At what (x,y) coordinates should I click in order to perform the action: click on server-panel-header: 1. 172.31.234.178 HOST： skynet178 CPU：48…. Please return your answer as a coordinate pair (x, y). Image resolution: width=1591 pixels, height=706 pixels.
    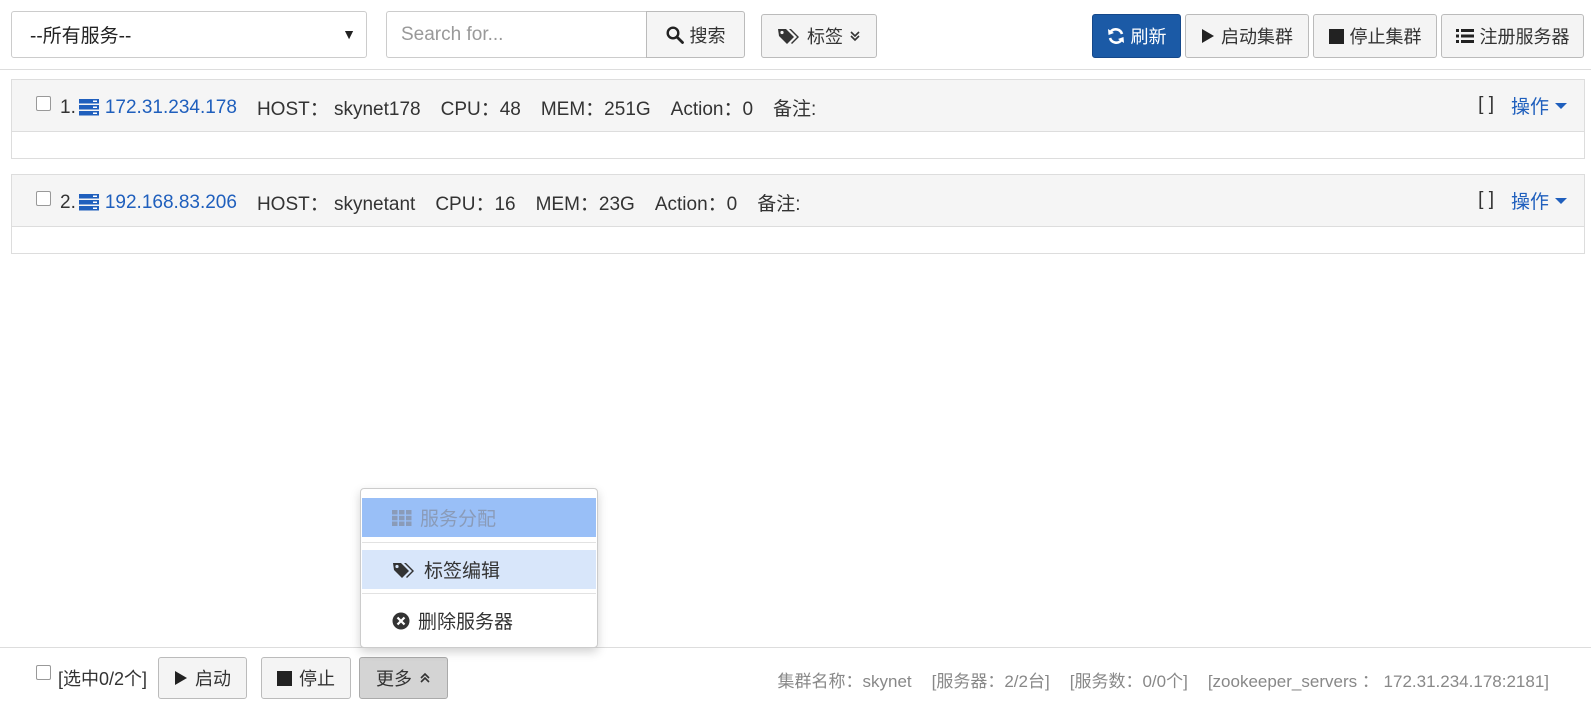
    Looking at the image, I should click on (798, 106).